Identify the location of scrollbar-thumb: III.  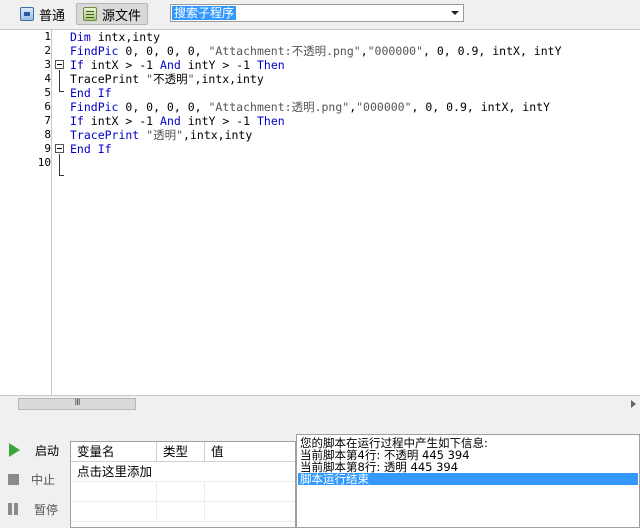
(77, 404).